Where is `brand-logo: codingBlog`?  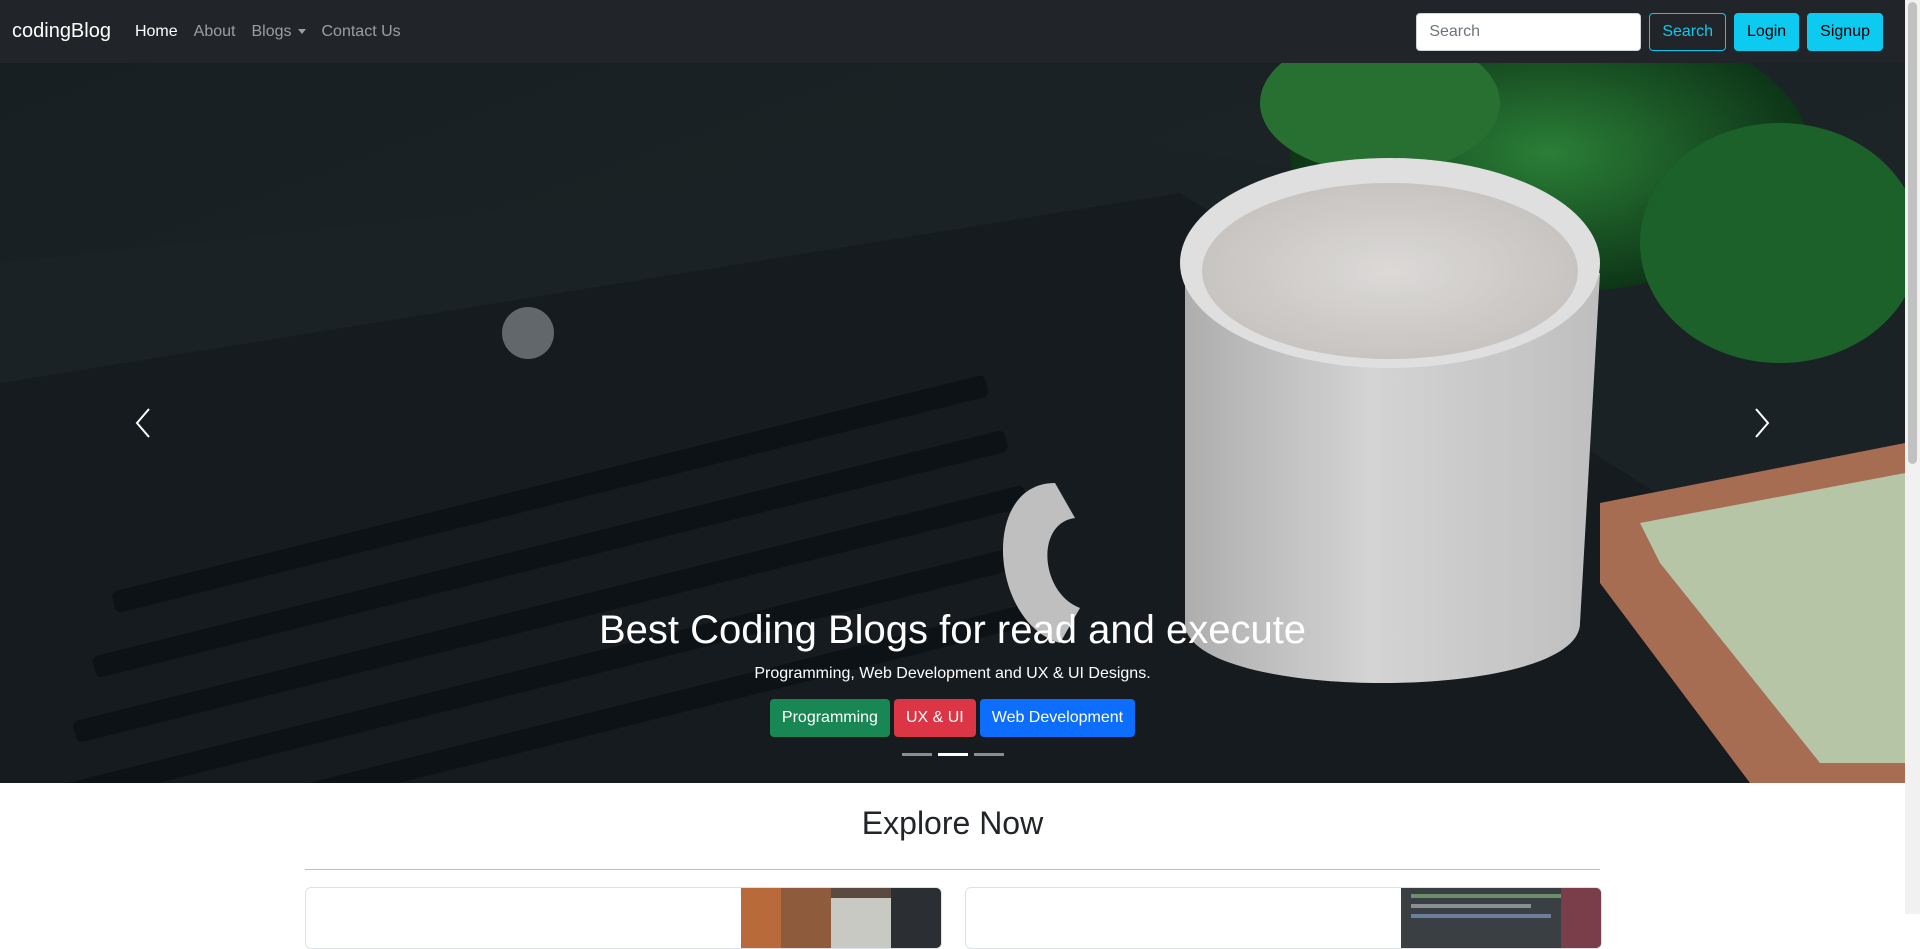 brand-logo: codingBlog is located at coordinates (61, 31).